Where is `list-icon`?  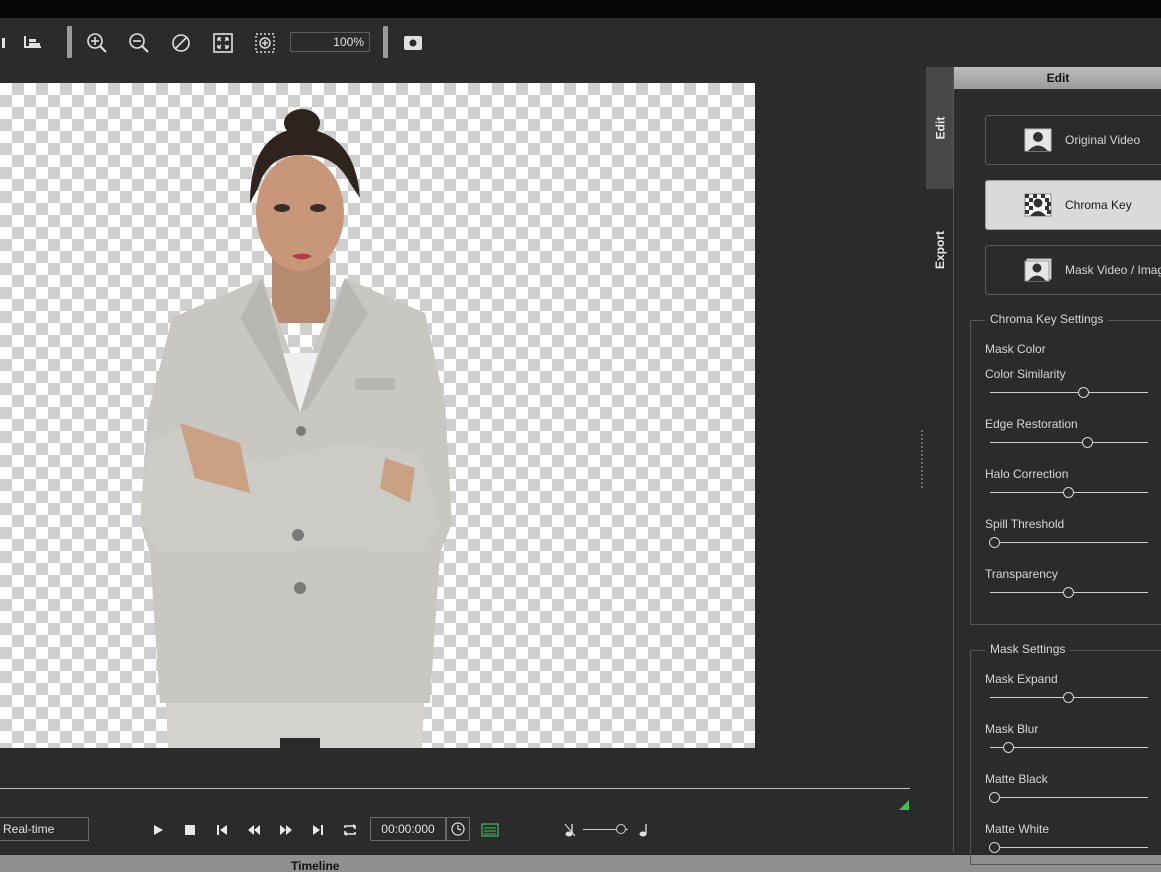 list-icon is located at coordinates (490, 830).